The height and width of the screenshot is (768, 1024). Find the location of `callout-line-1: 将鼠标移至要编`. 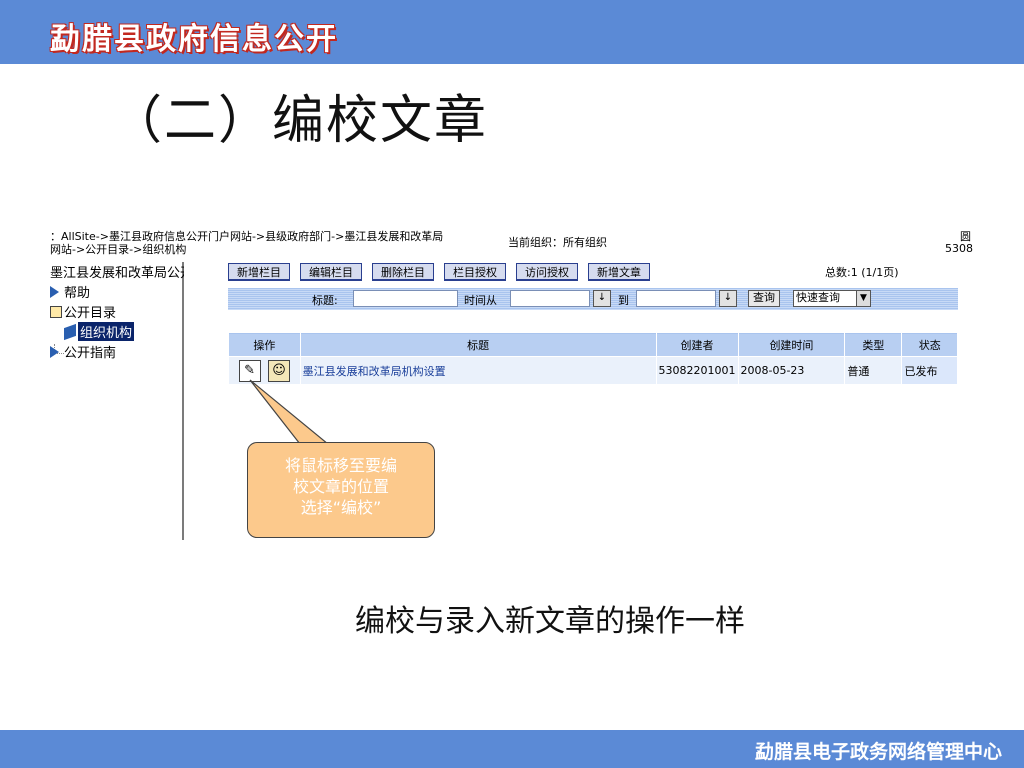

callout-line-1: 将鼠标移至要编 is located at coordinates (340, 465).